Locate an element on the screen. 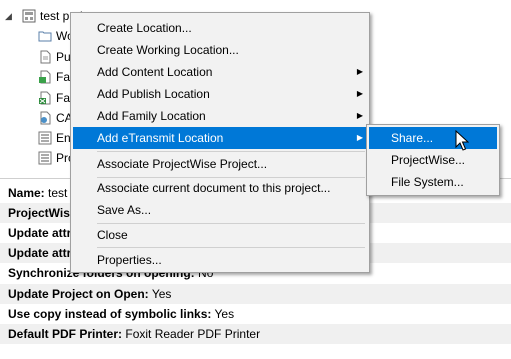 The image size is (511, 359). folder-icon is located at coordinates (45, 36).